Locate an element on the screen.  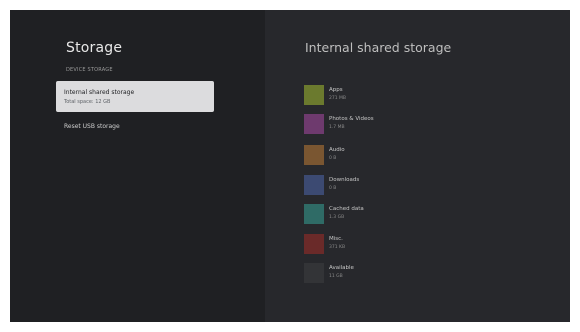
detail-title: Internal shared storage is located at coordinates (378, 47).